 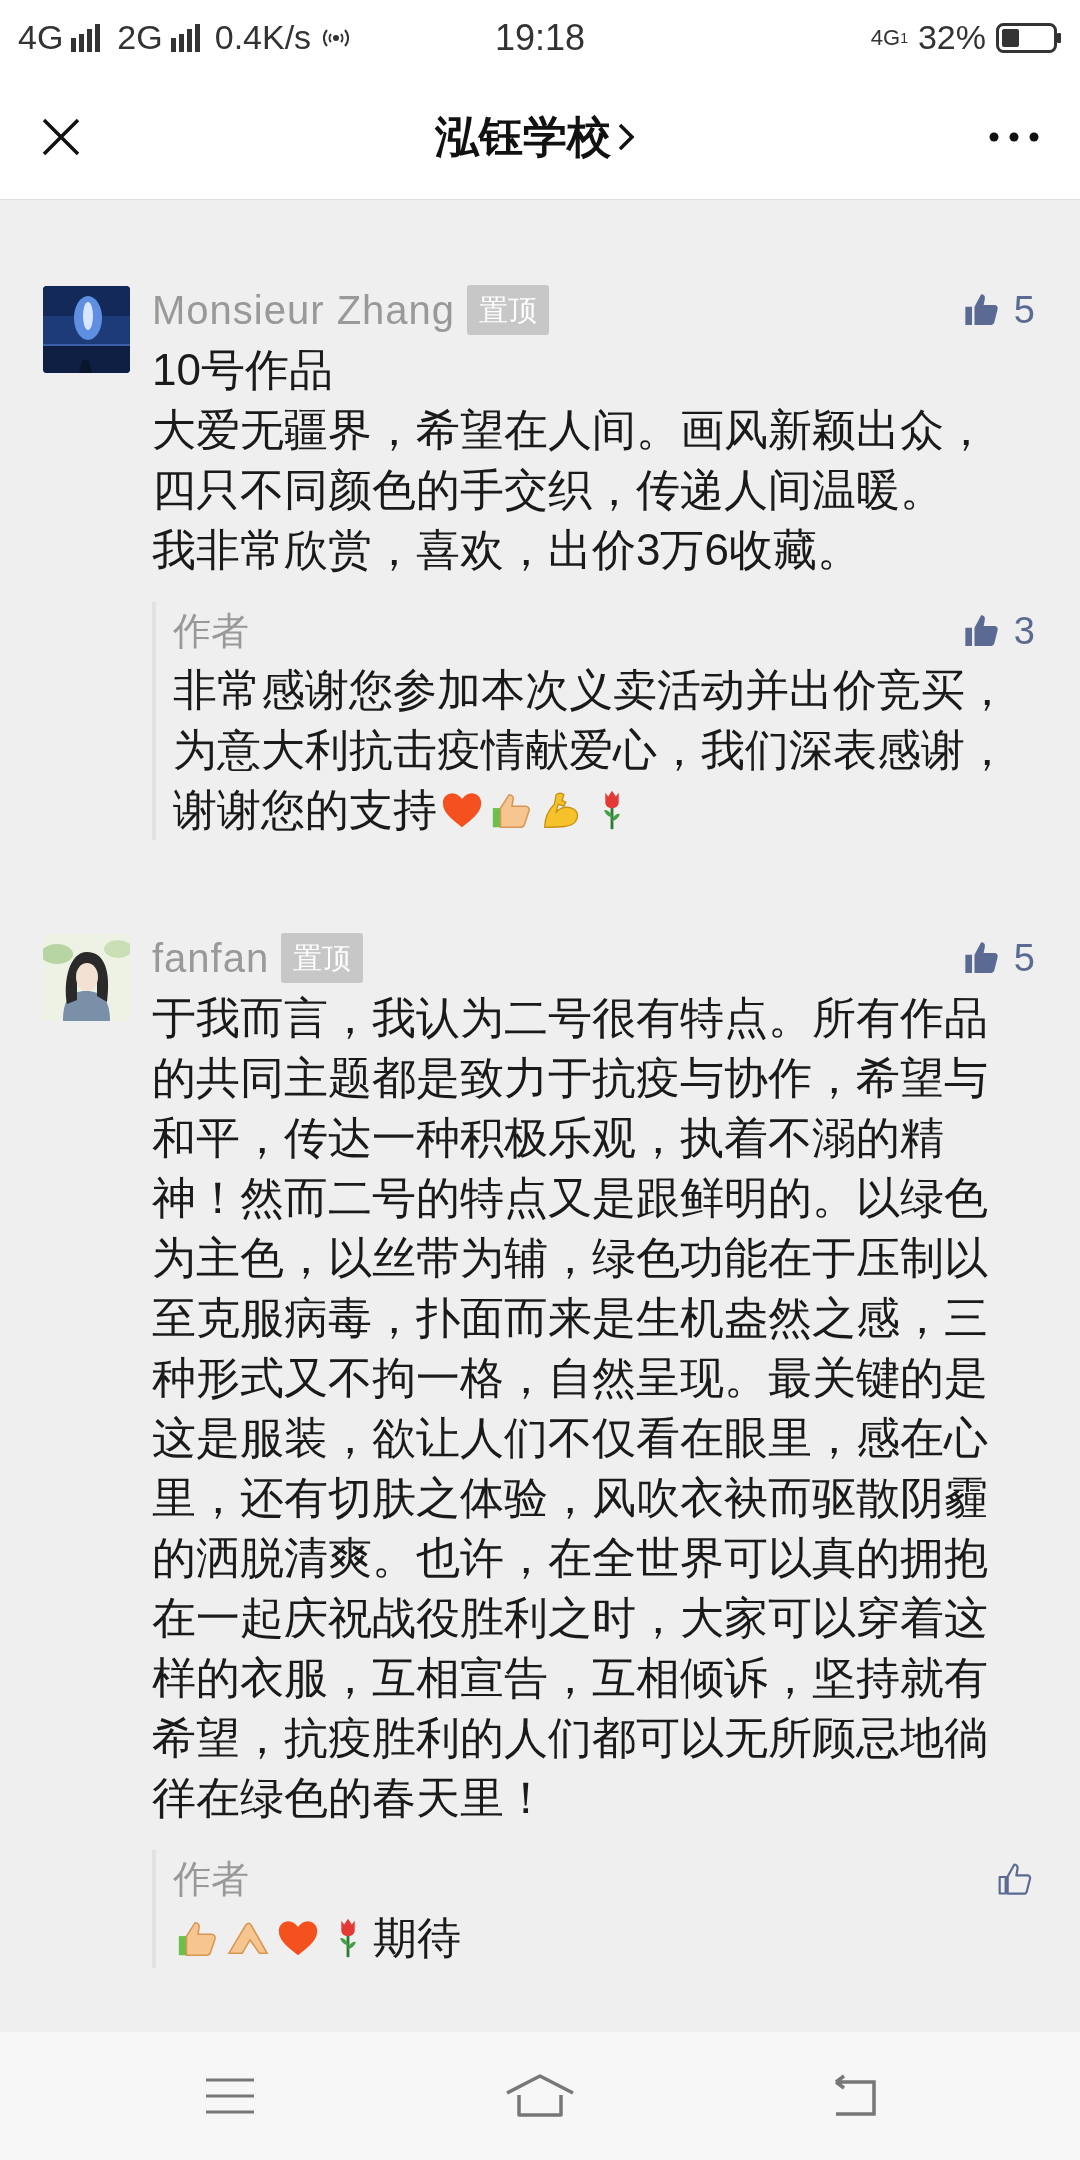 I want to click on clock: 19:18, so click(x=540, y=37).